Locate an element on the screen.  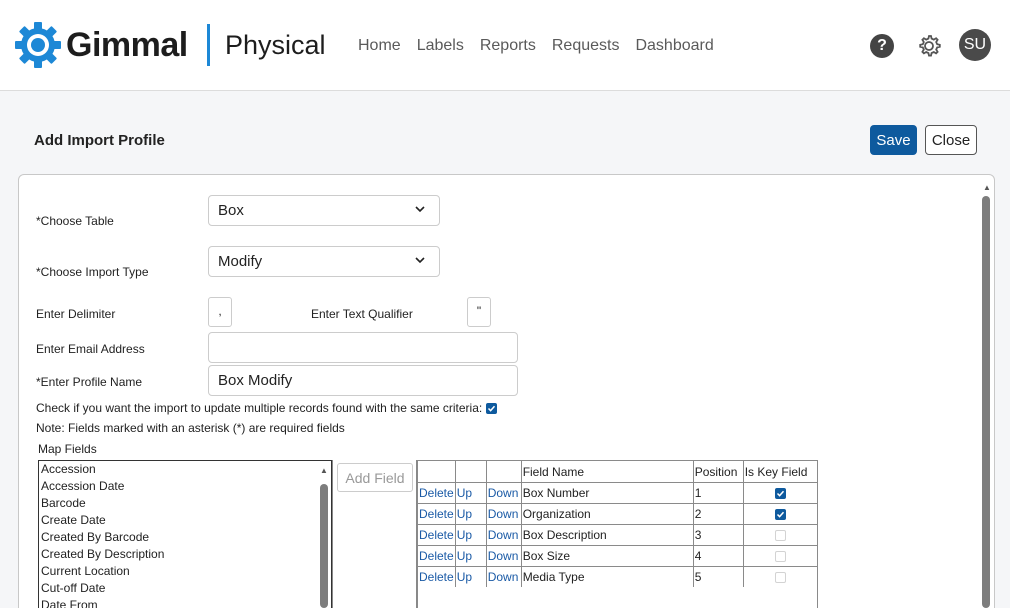
gear-icon is located at coordinates (929, 46).